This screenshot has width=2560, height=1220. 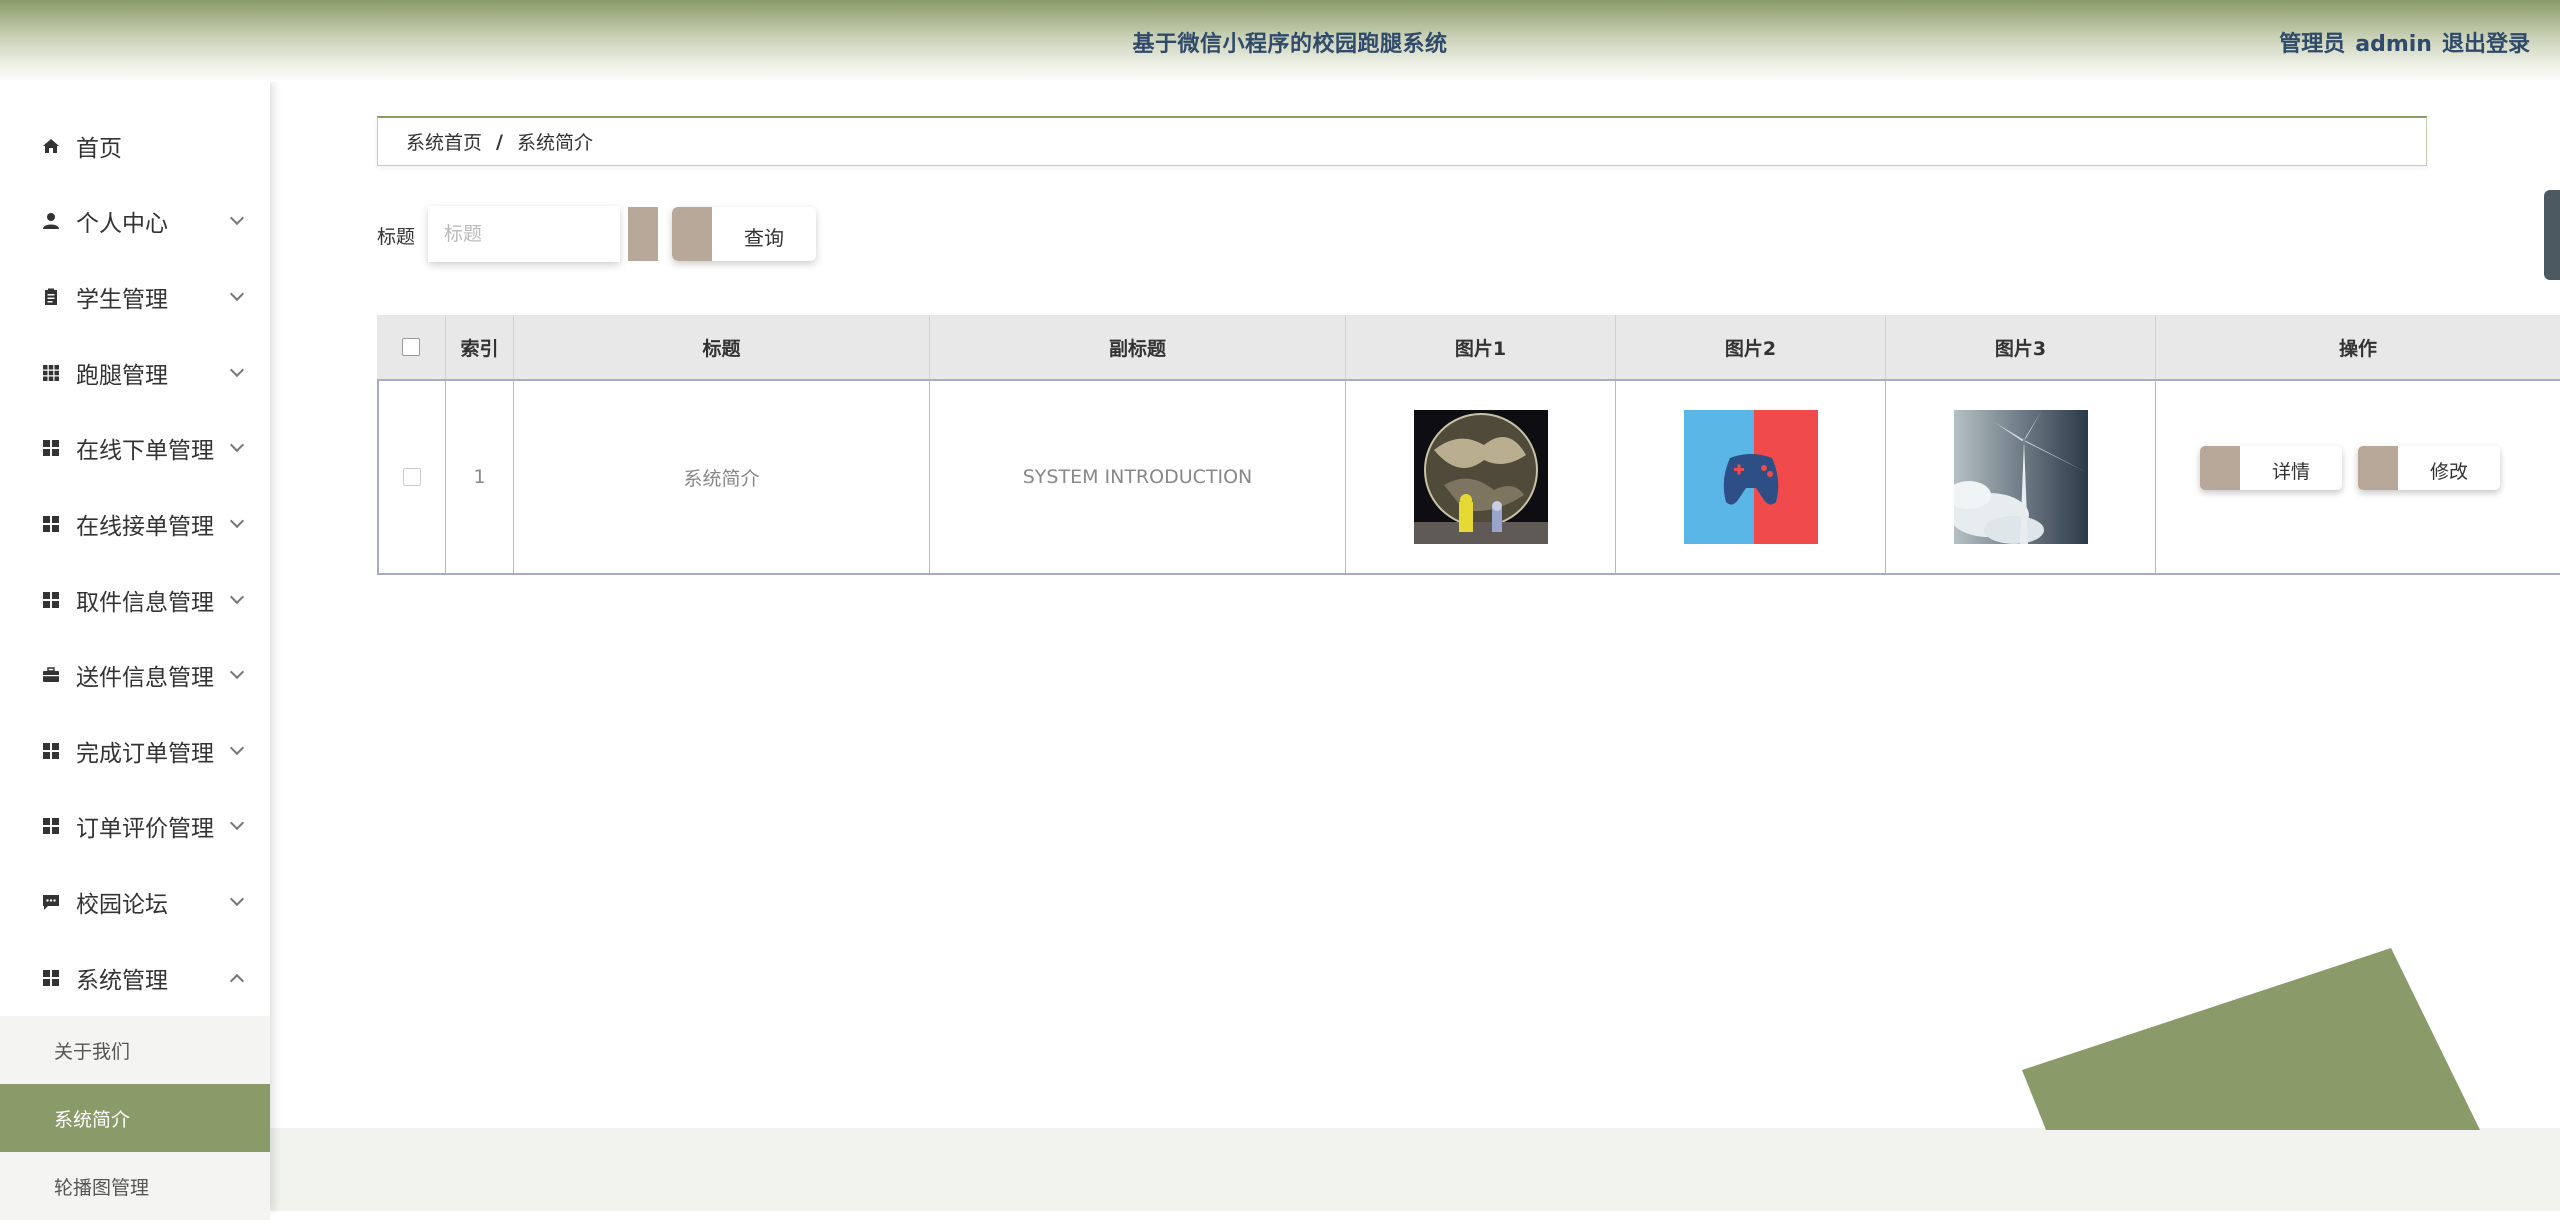 What do you see at coordinates (51, 675) in the screenshot?
I see `briefcase-icon` at bounding box center [51, 675].